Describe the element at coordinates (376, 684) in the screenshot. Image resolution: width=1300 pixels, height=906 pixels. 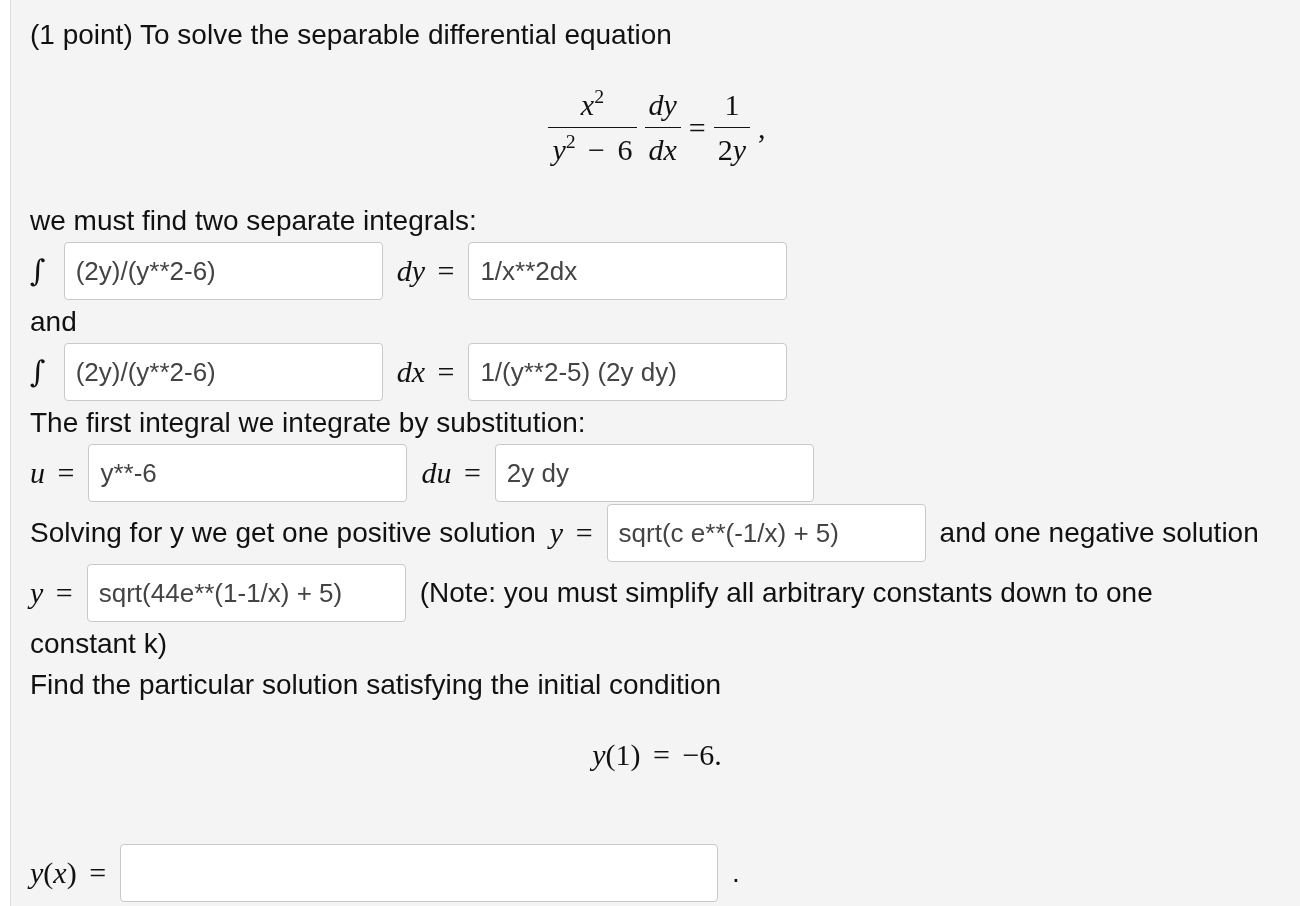
I see `problem-text: Find the particular solution satisfying the initial condition` at that location.